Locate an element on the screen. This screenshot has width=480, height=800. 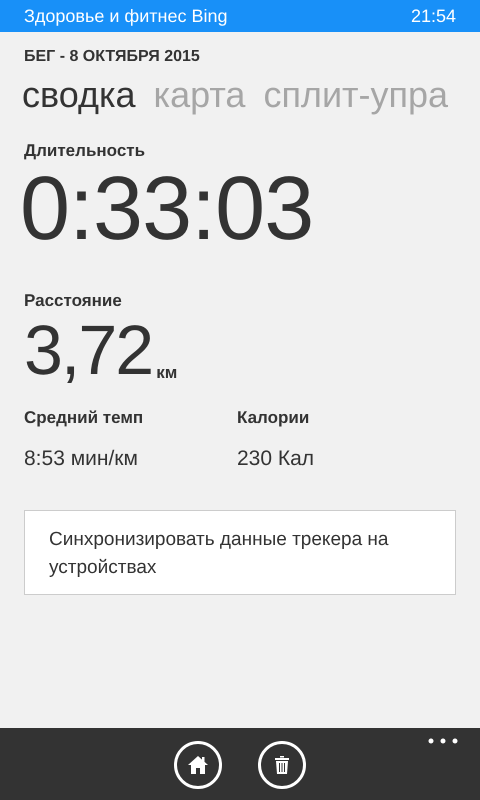
stat-label: Длительность is located at coordinates (85, 151).